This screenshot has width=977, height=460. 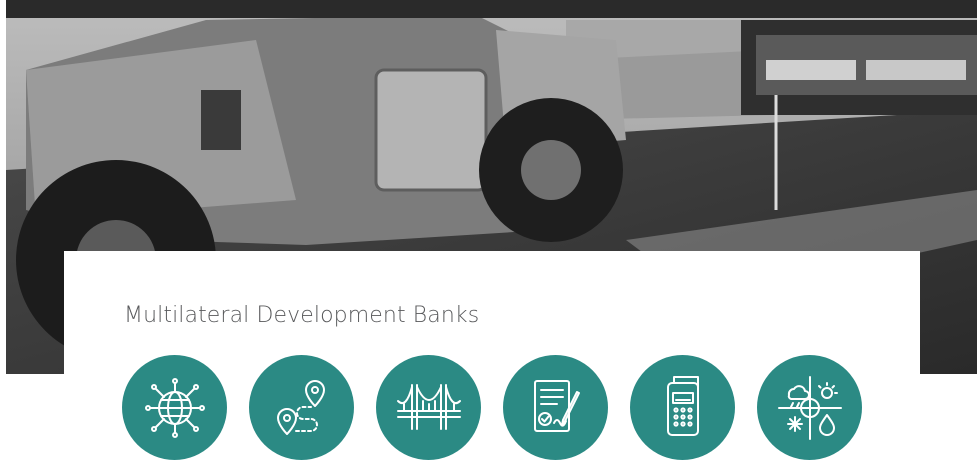 I want to click on globe-network-icon, so click(x=174, y=407).